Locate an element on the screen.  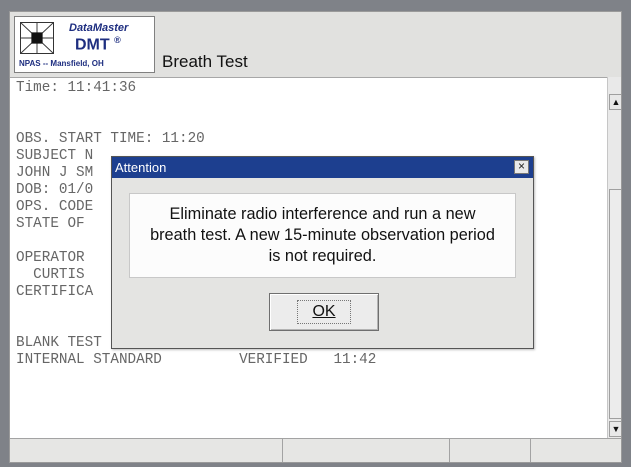
datamaster-logo: DataMaster DMT ® NPAS -- Mansfield, OH is located at coordinates (84, 44).